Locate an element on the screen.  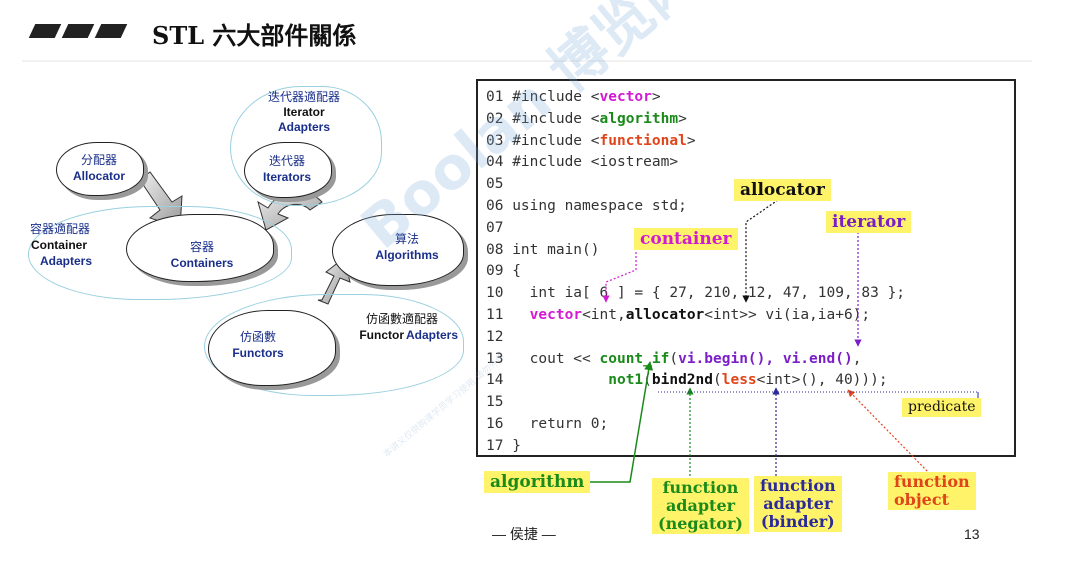
code-token: return 0; is located at coordinates (560, 423).